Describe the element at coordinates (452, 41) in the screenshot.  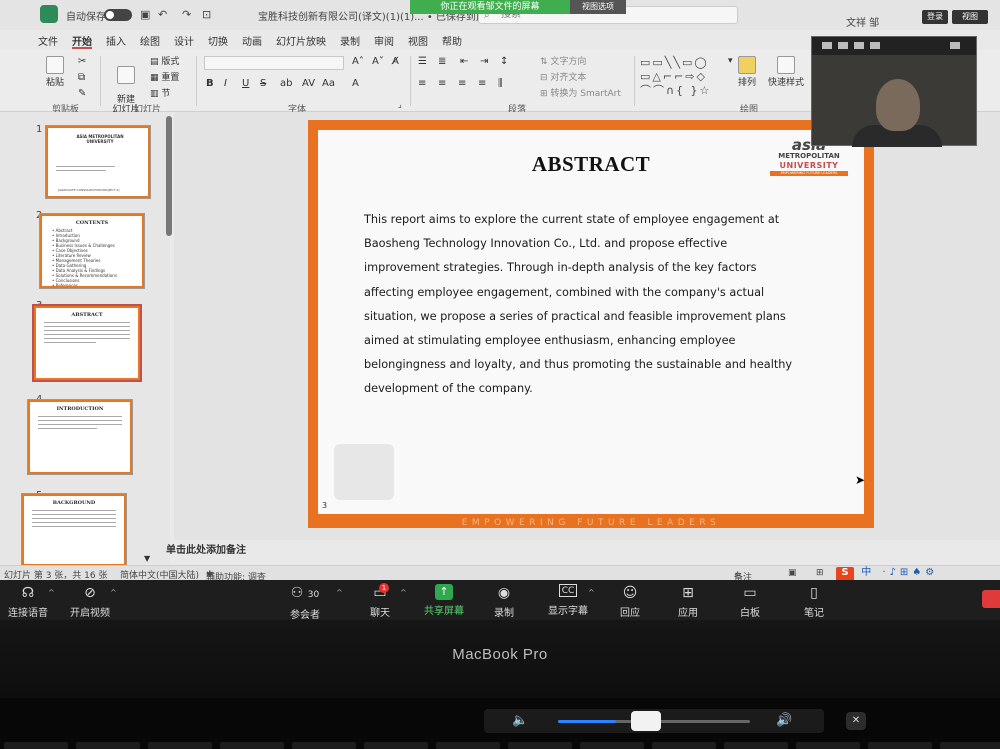
I see `menu-item-11: 帮助` at that location.